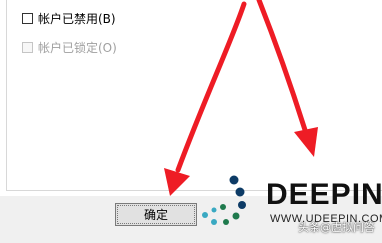 This screenshot has width=382, height=243. Describe the element at coordinates (224, 200) in the screenshot. I see `deepin-logo-icon` at that location.